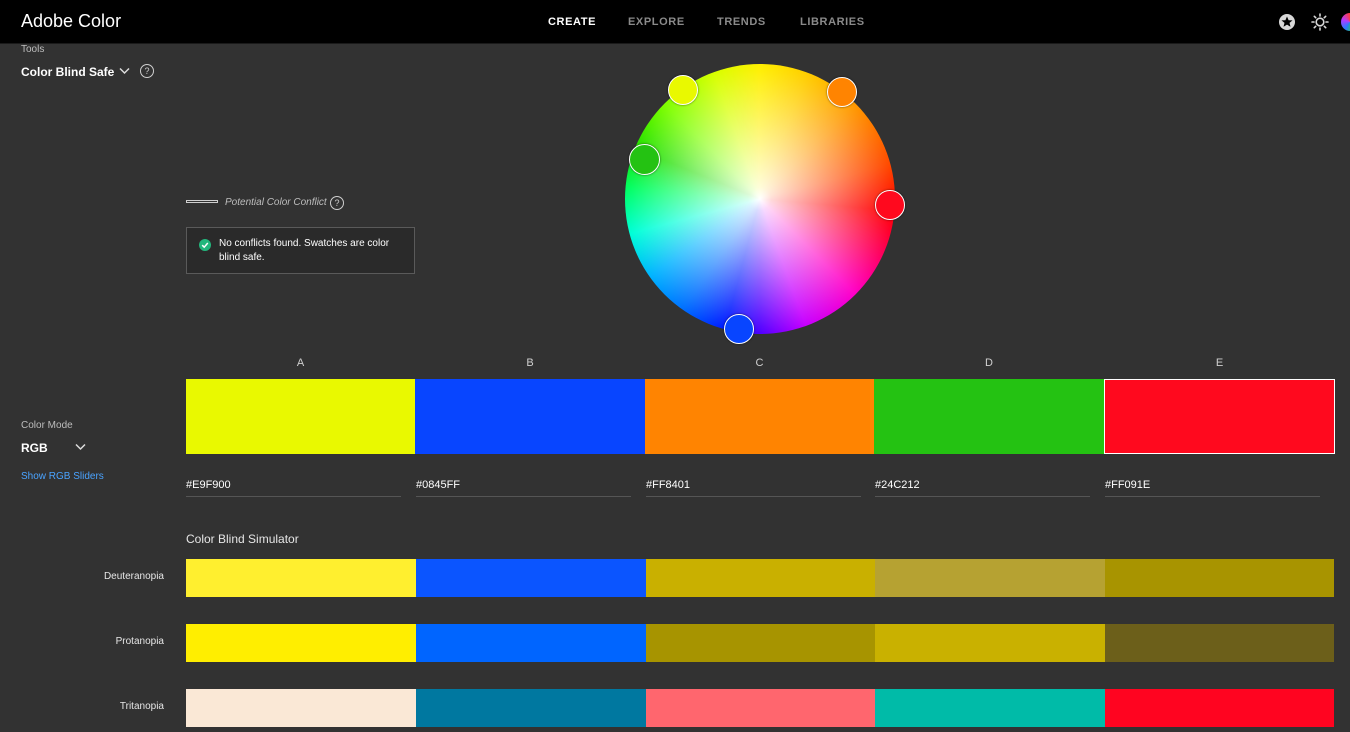  What do you see at coordinates (656, 22) in the screenshot?
I see `tab-explore: EXPLORE` at bounding box center [656, 22].